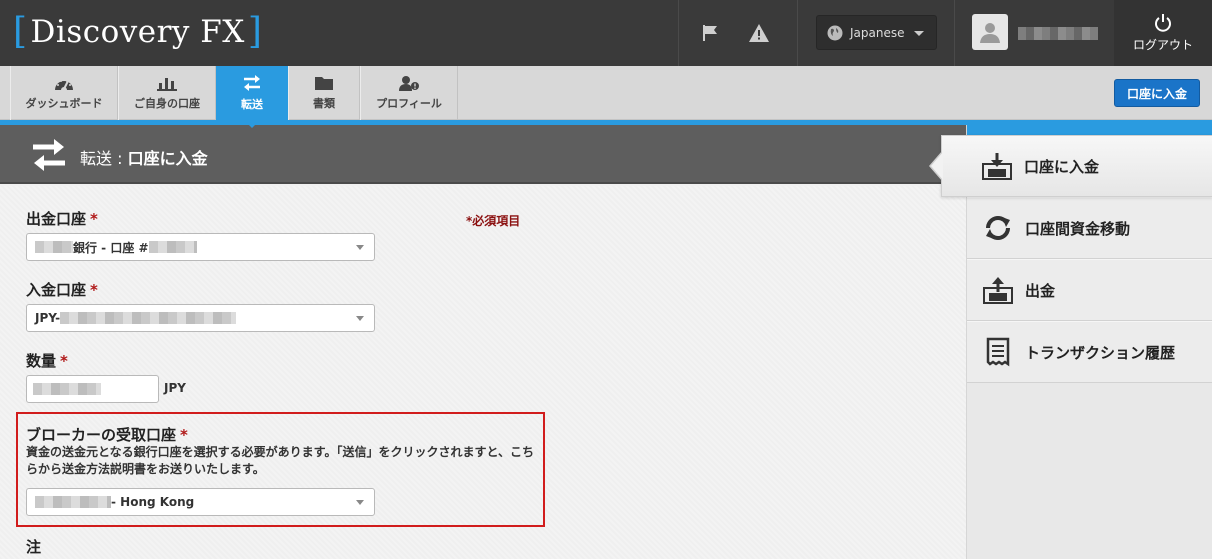 Image resolution: width=1212 pixels, height=559 pixels. I want to click on to-account-label-text: 入金口座, so click(56, 290).